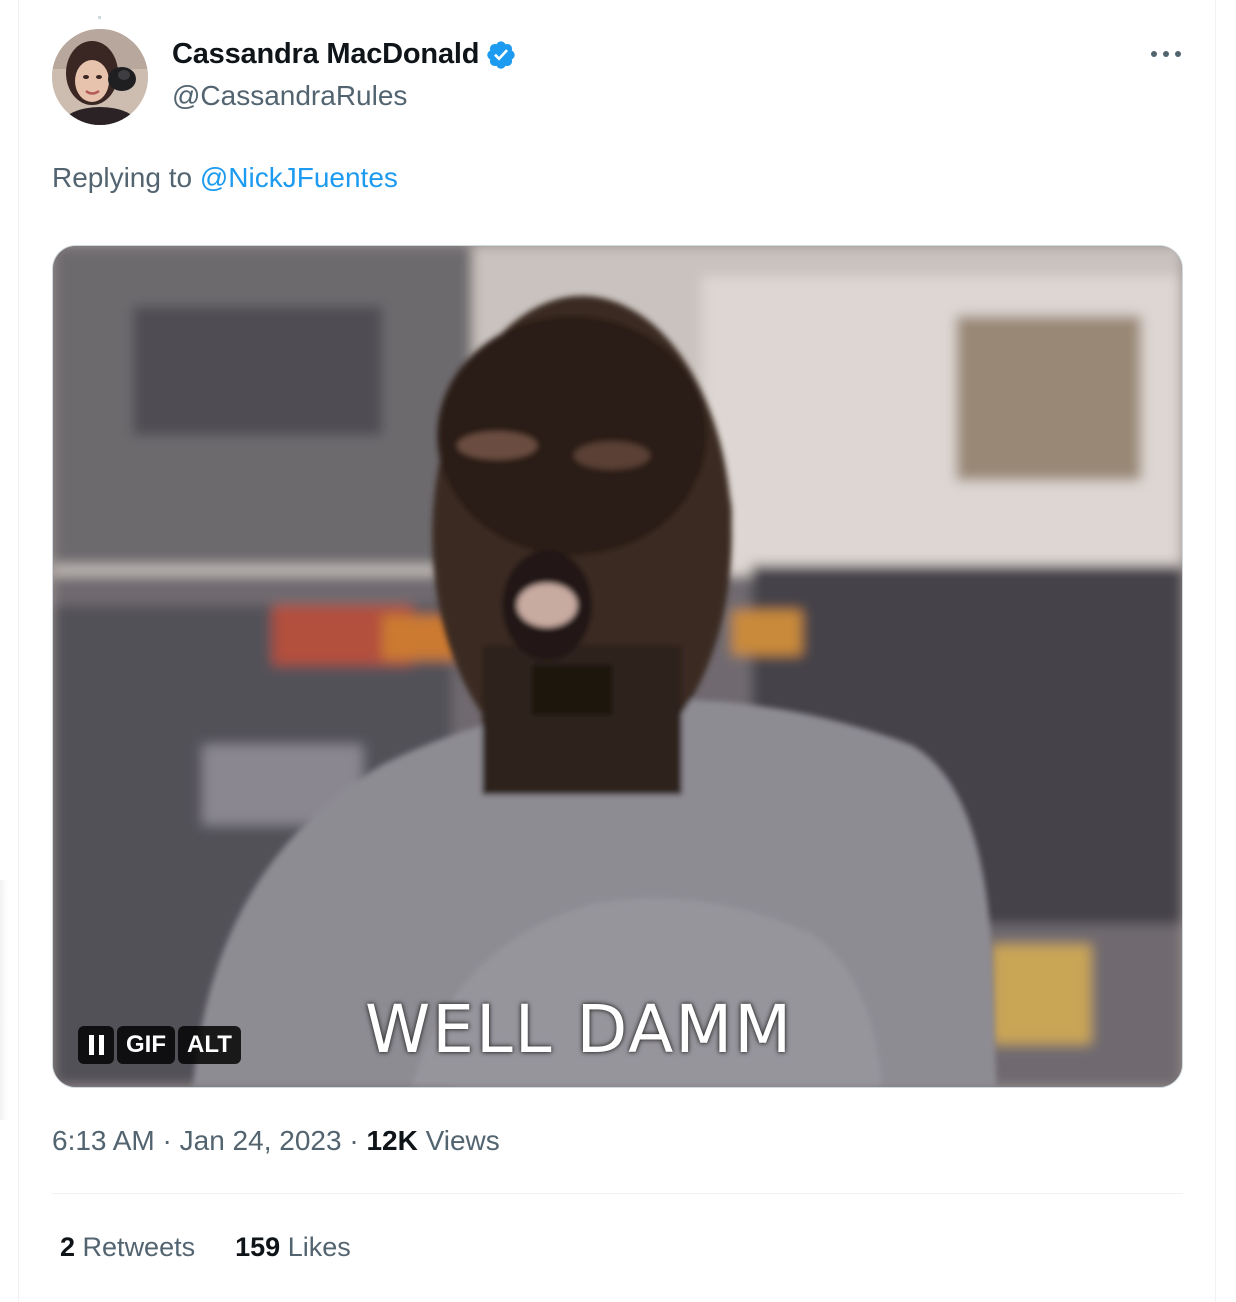 The image size is (1236, 1302). What do you see at coordinates (99, 17) in the screenshot?
I see `thread-line-stub` at bounding box center [99, 17].